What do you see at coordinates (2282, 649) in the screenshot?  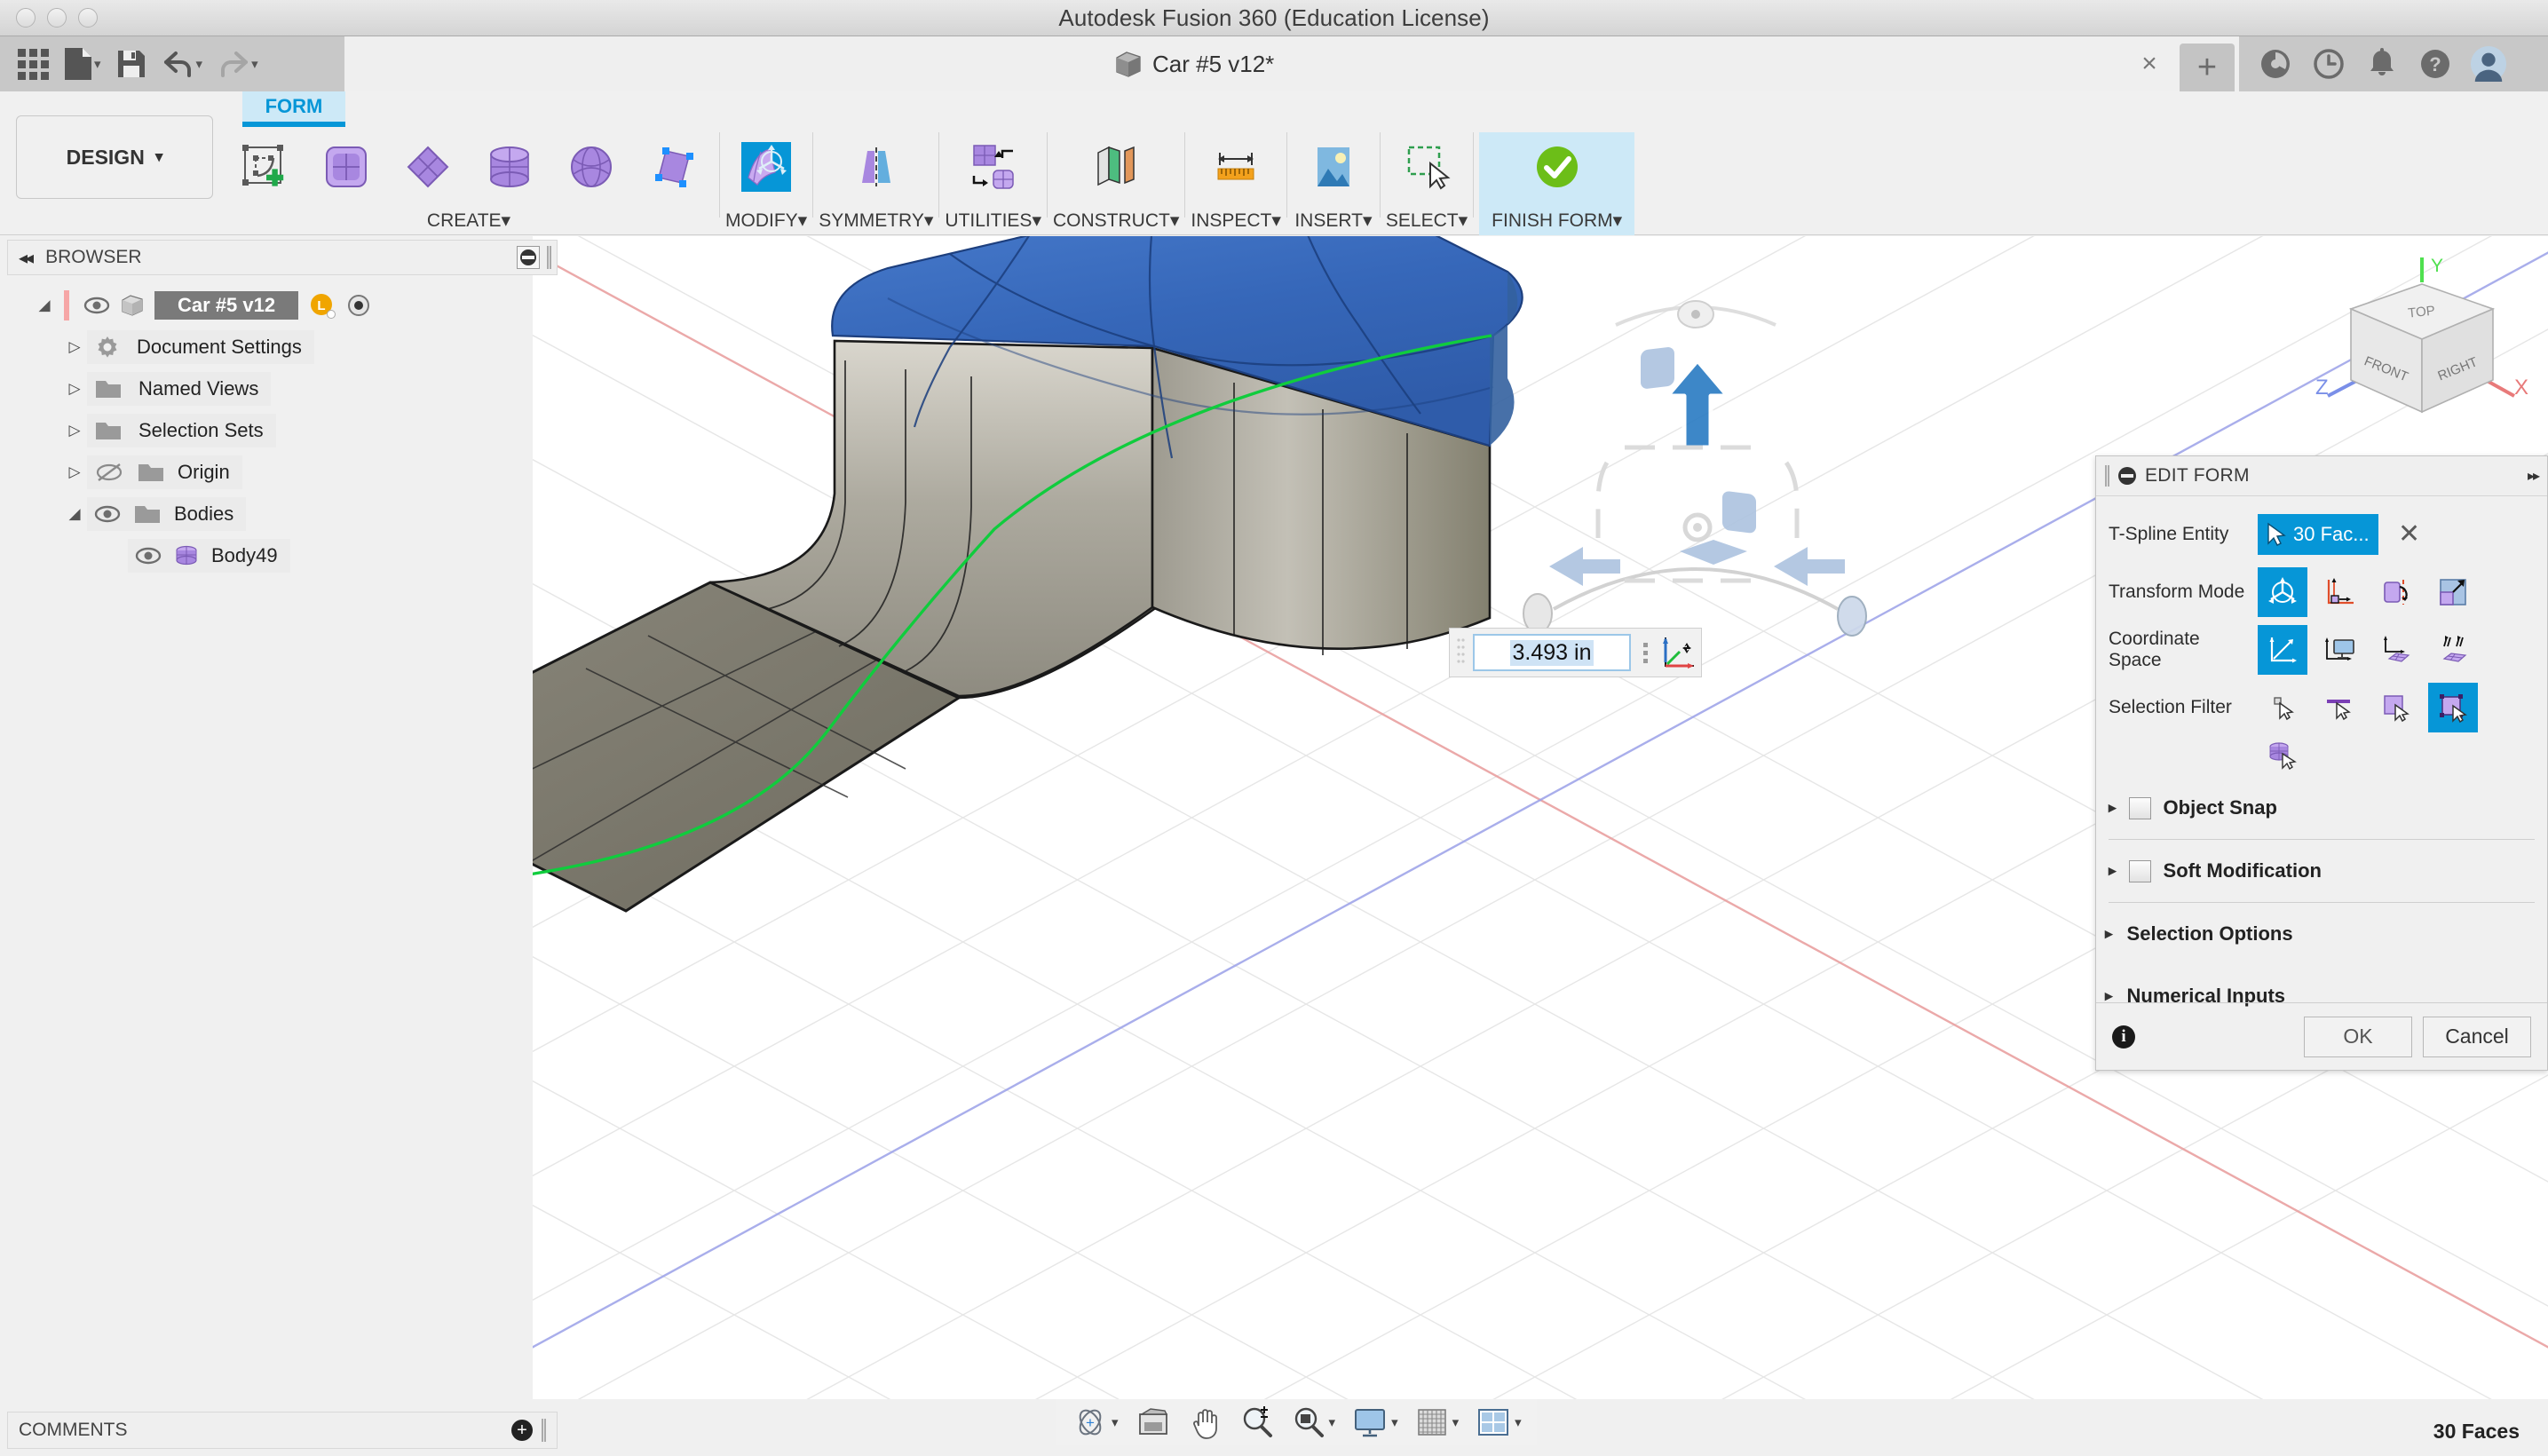 I see `coord-space-world-button` at bounding box center [2282, 649].